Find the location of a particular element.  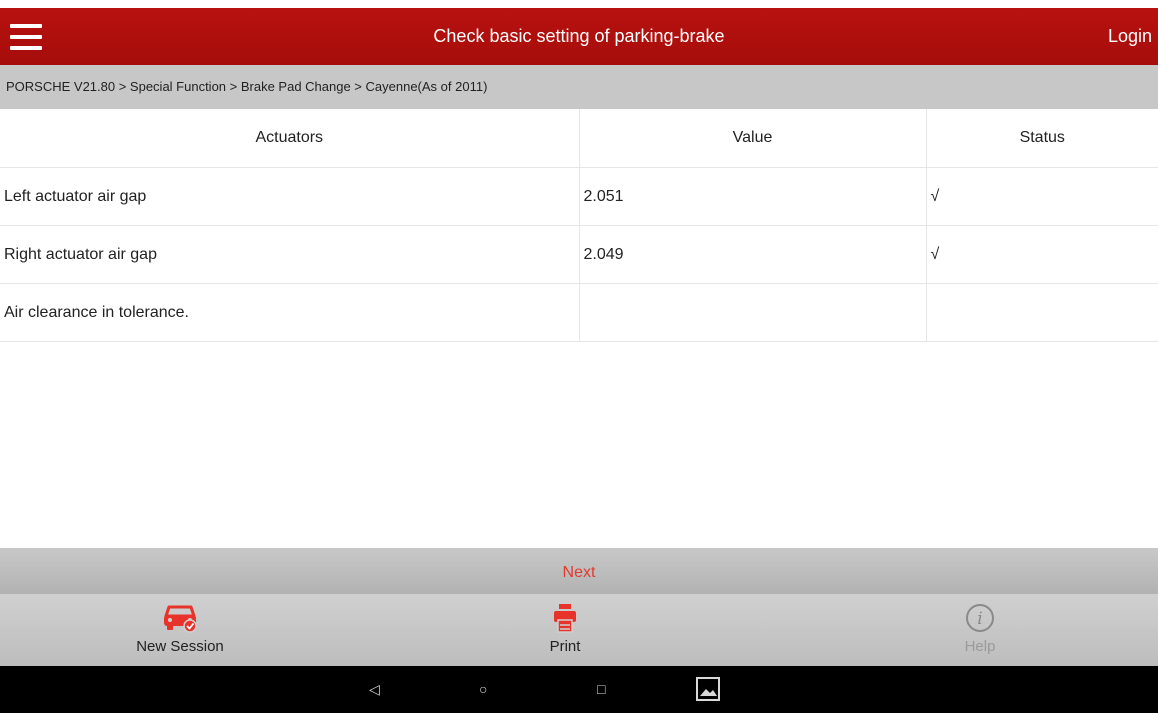

printer-icon is located at coordinates (565, 618).